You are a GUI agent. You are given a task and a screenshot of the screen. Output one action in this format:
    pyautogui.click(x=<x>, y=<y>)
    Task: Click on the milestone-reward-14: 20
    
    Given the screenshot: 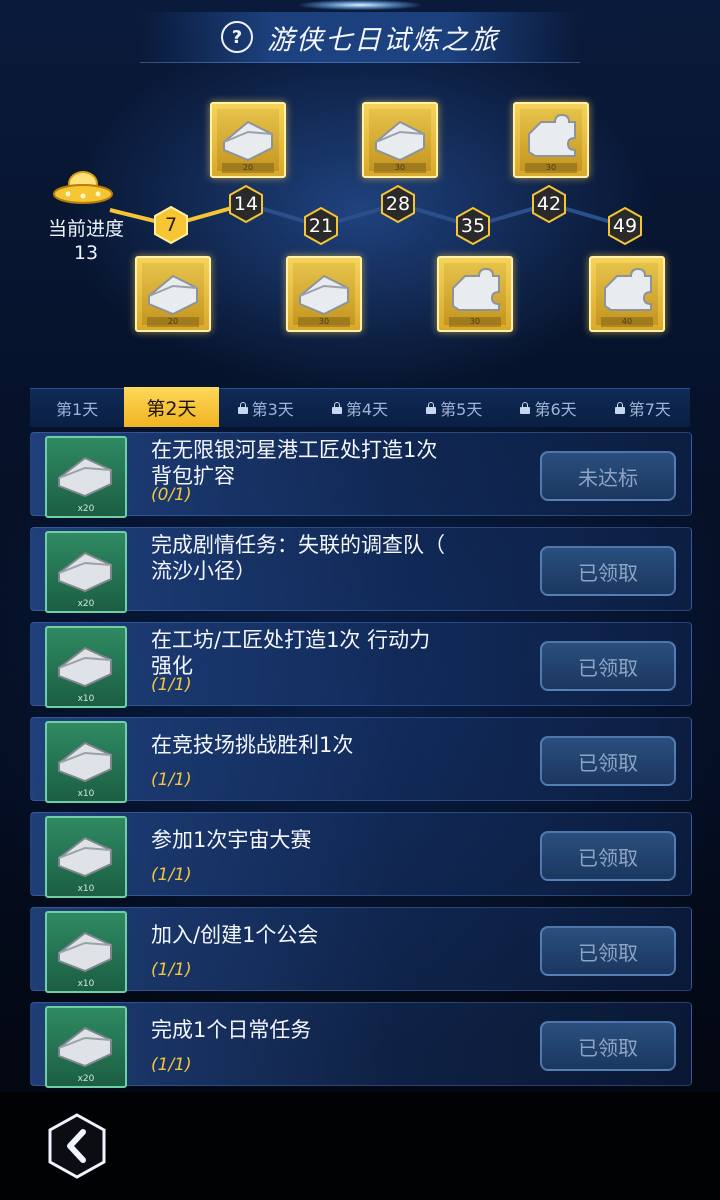 What is the action you would take?
    pyautogui.click(x=248, y=140)
    